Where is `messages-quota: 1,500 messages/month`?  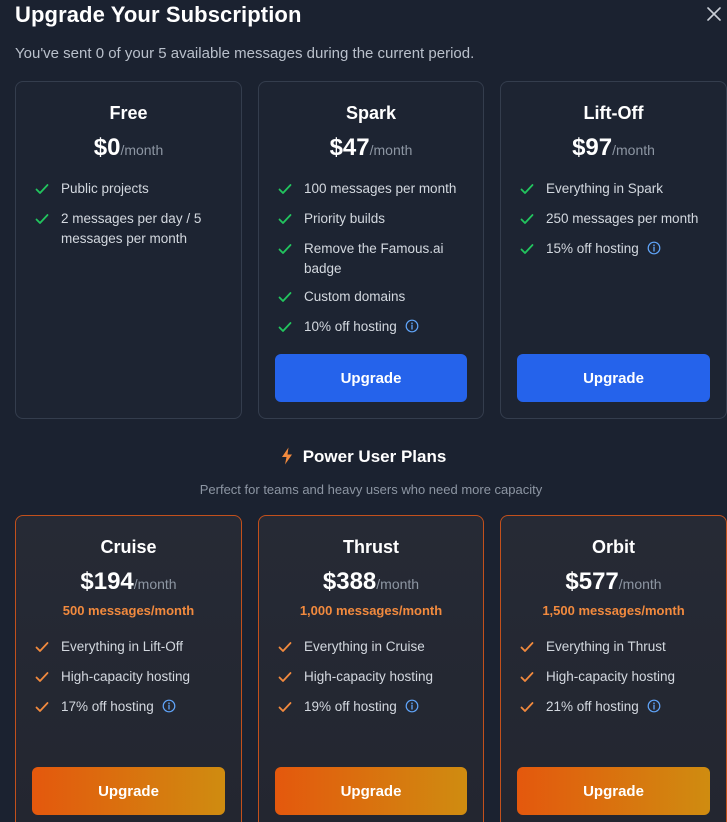
messages-quota: 1,500 messages/month is located at coordinates (613, 610).